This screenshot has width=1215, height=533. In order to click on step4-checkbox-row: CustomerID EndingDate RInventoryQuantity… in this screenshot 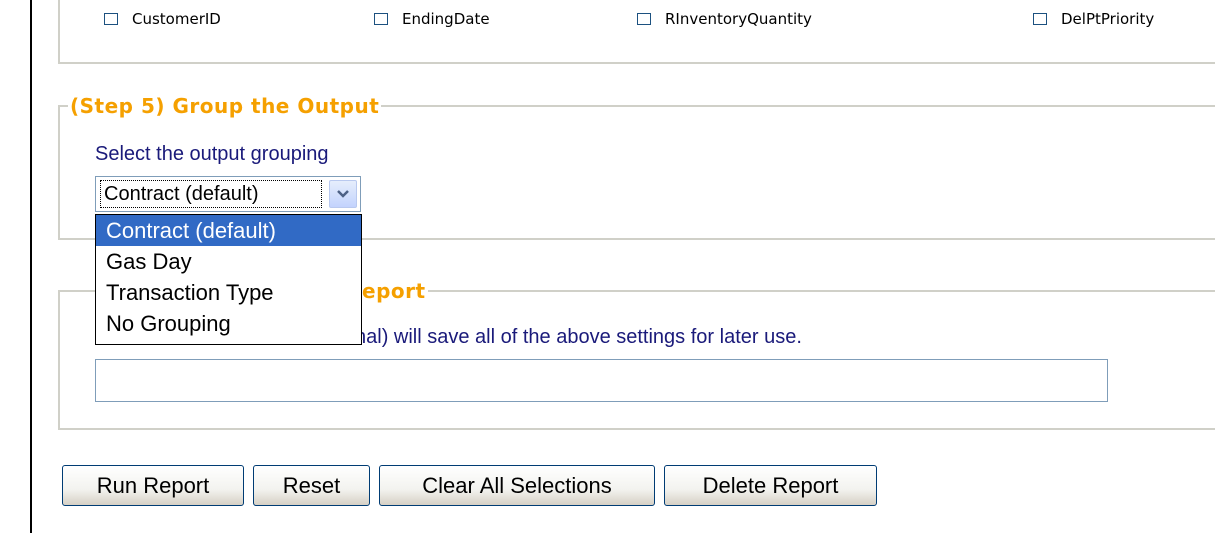, I will do `click(607, 20)`.